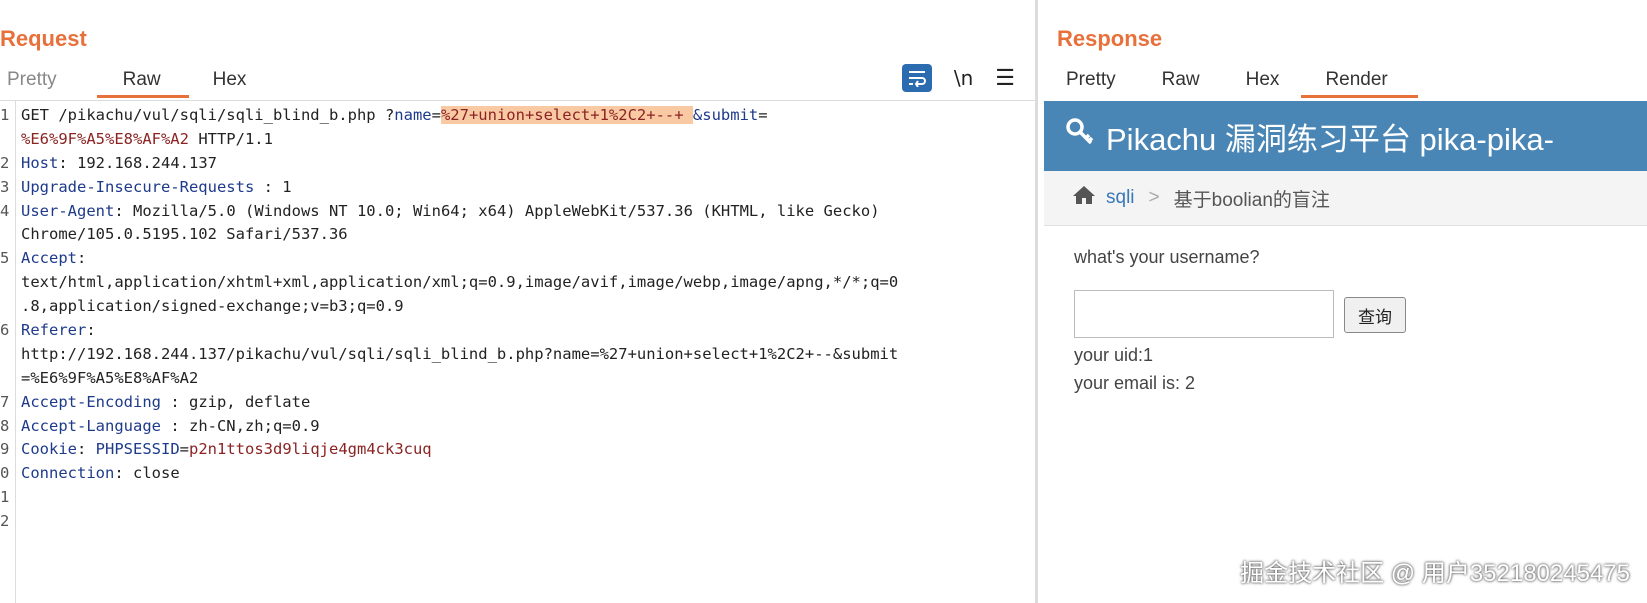 The image size is (1647, 603). What do you see at coordinates (5, 210) in the screenshot?
I see `line-number: 4` at bounding box center [5, 210].